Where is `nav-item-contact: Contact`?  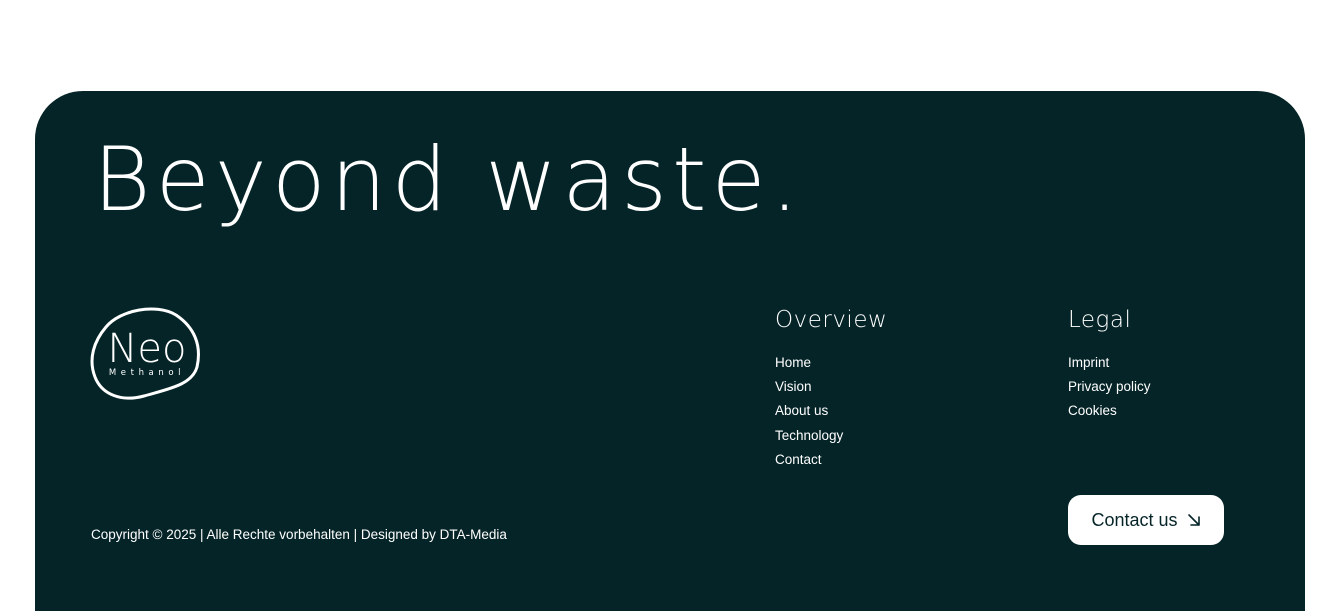 nav-item-contact: Contact is located at coordinates (831, 460).